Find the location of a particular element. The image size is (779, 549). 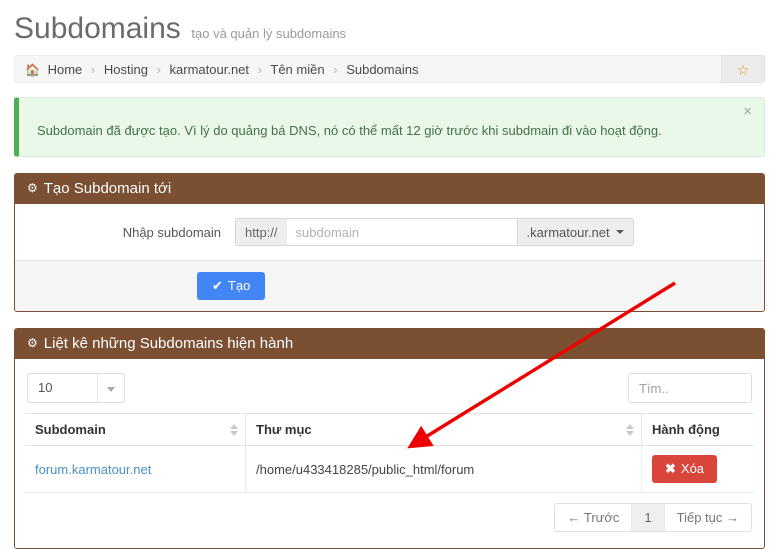

subdomain-field-label: Nhập subdomain is located at coordinates (171, 232).